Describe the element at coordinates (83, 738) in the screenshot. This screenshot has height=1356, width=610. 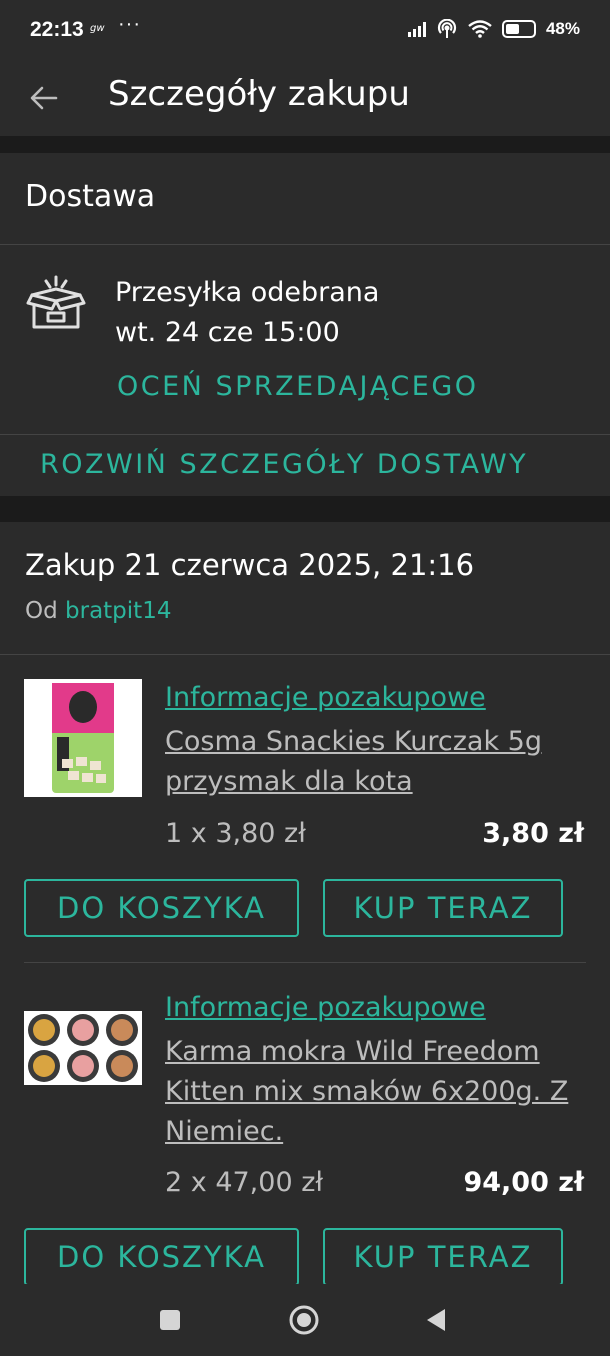
I see `product-image-cosma-snackies` at that location.